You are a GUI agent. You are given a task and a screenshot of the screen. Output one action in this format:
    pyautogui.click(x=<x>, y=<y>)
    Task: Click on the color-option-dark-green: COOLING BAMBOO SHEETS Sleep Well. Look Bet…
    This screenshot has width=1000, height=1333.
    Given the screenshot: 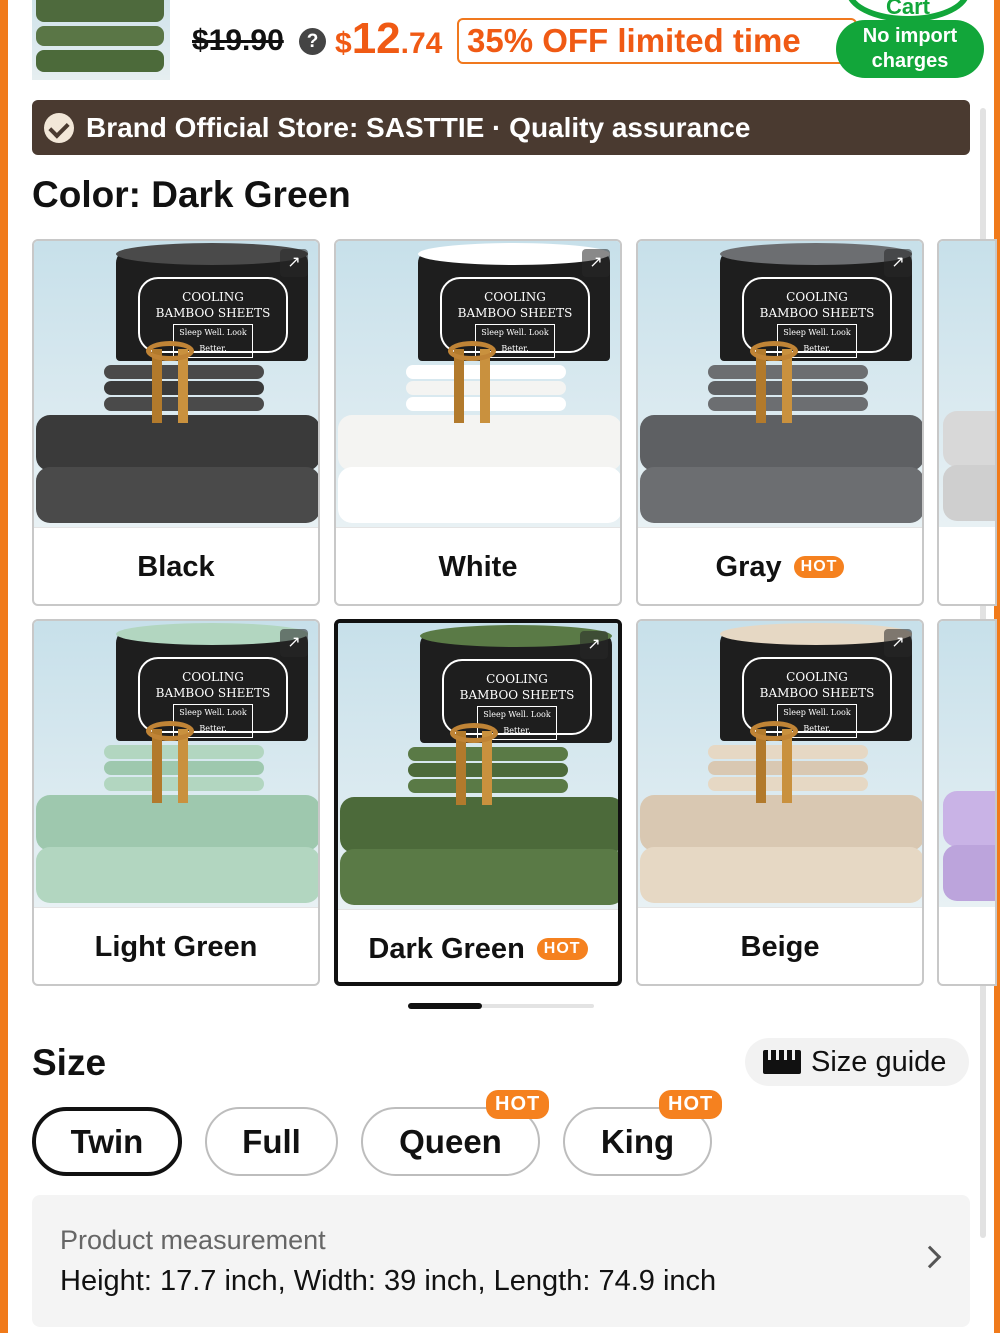 What is the action you would take?
    pyautogui.click(x=478, y=802)
    